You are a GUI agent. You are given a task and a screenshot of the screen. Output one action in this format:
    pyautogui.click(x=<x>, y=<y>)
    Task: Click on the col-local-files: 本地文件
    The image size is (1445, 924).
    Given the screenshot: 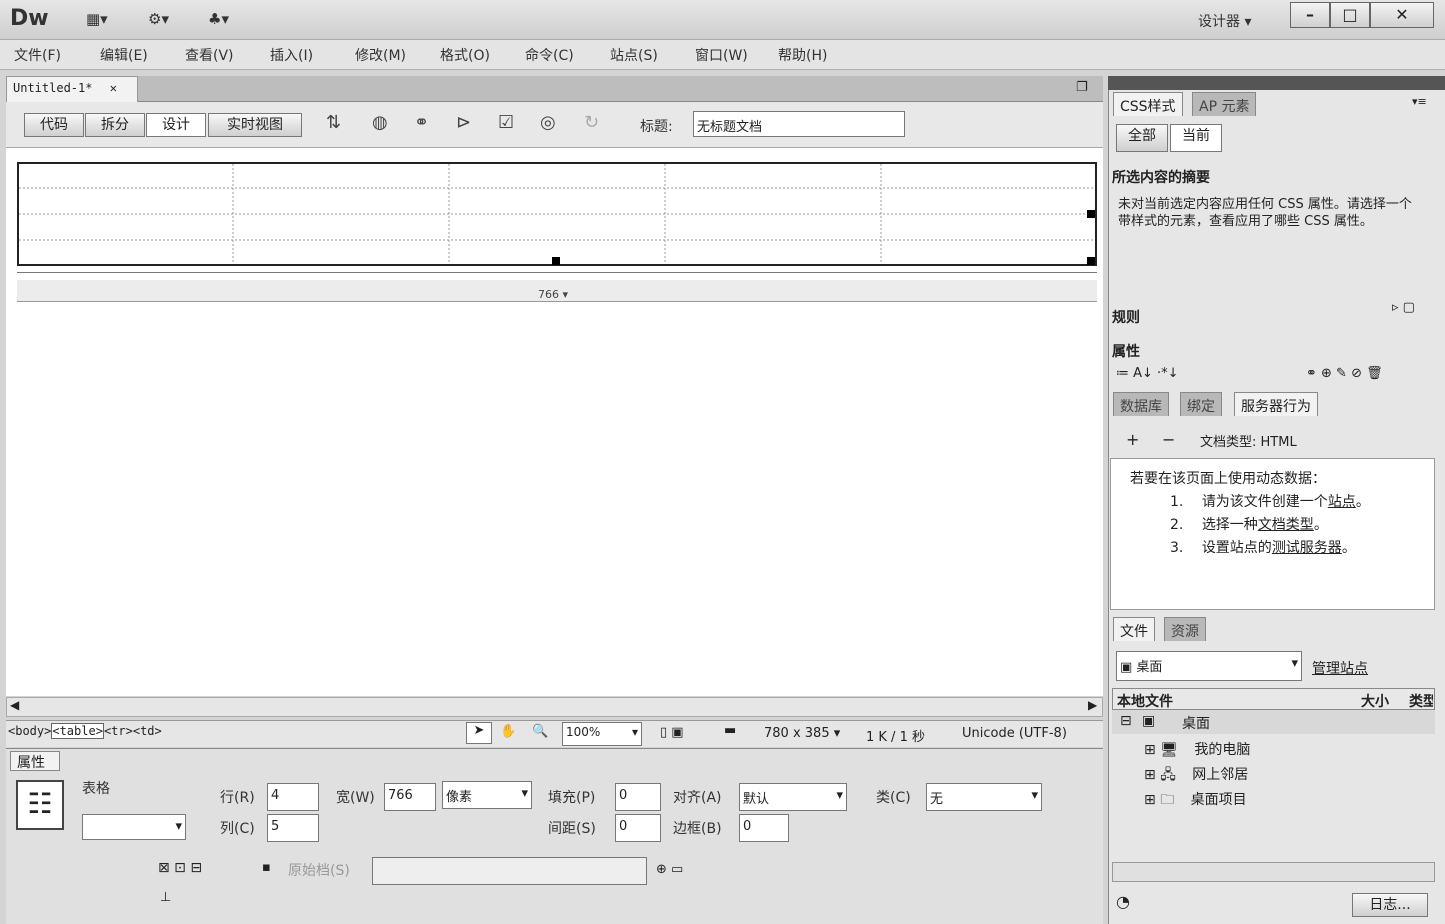 What is the action you would take?
    pyautogui.click(x=1145, y=701)
    